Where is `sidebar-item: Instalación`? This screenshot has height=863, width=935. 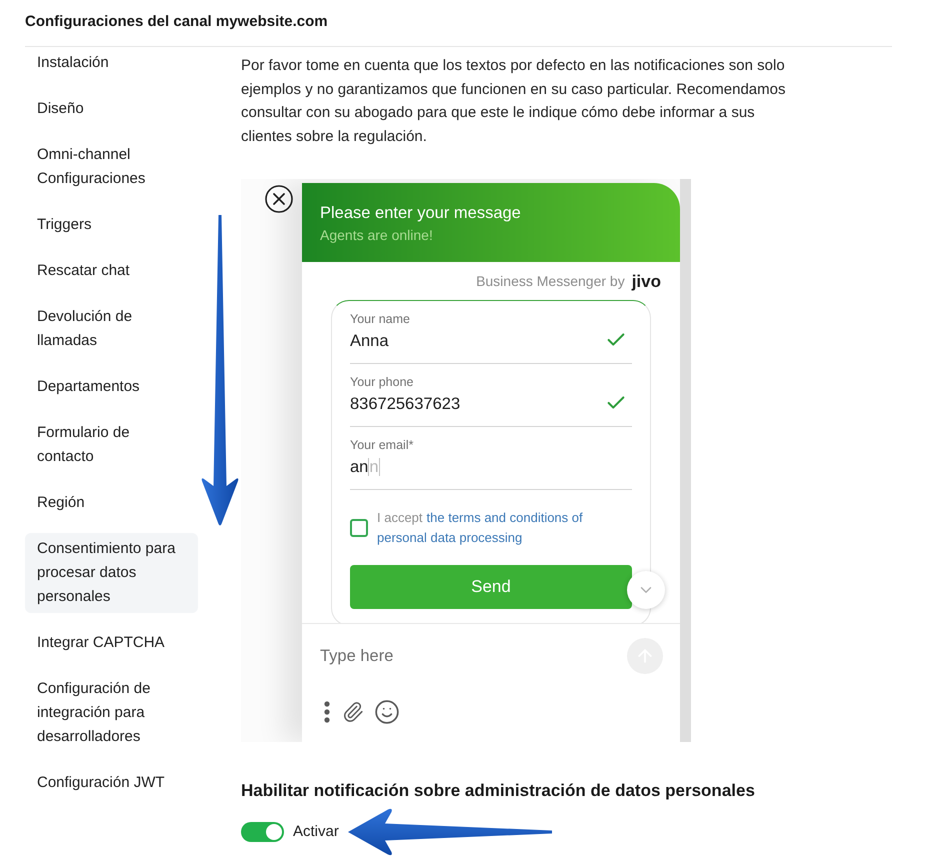
sidebar-item: Instalación is located at coordinates (111, 63).